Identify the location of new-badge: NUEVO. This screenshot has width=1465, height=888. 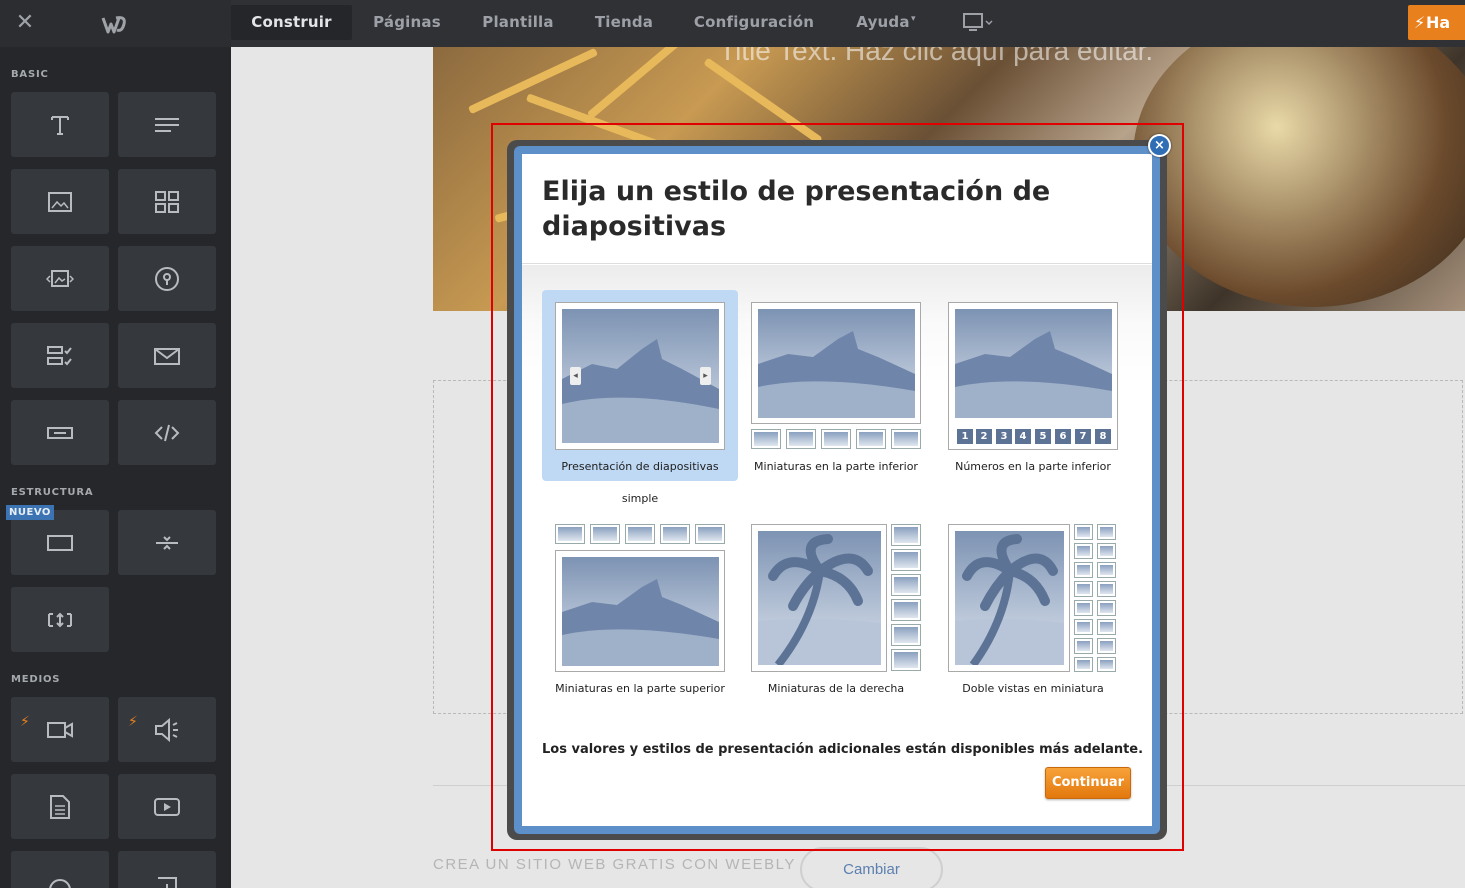
(30, 512).